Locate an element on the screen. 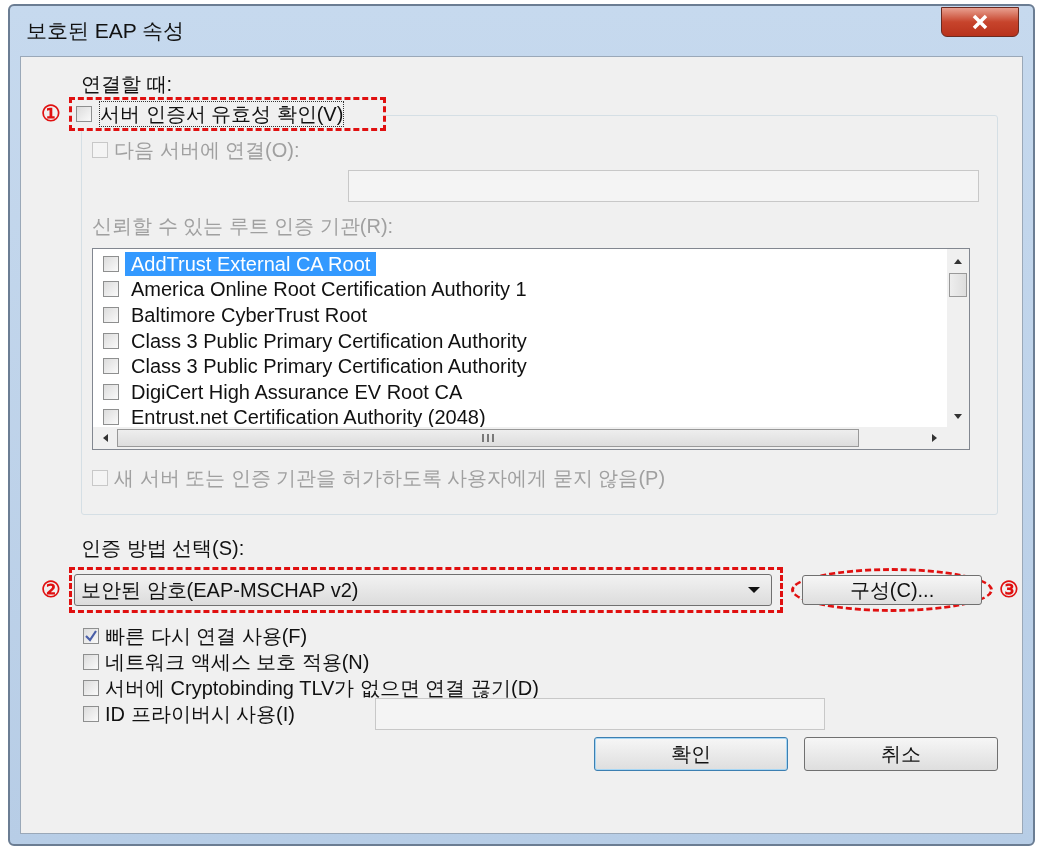 The image size is (1043, 852). grip-icon is located at coordinates (488, 438).